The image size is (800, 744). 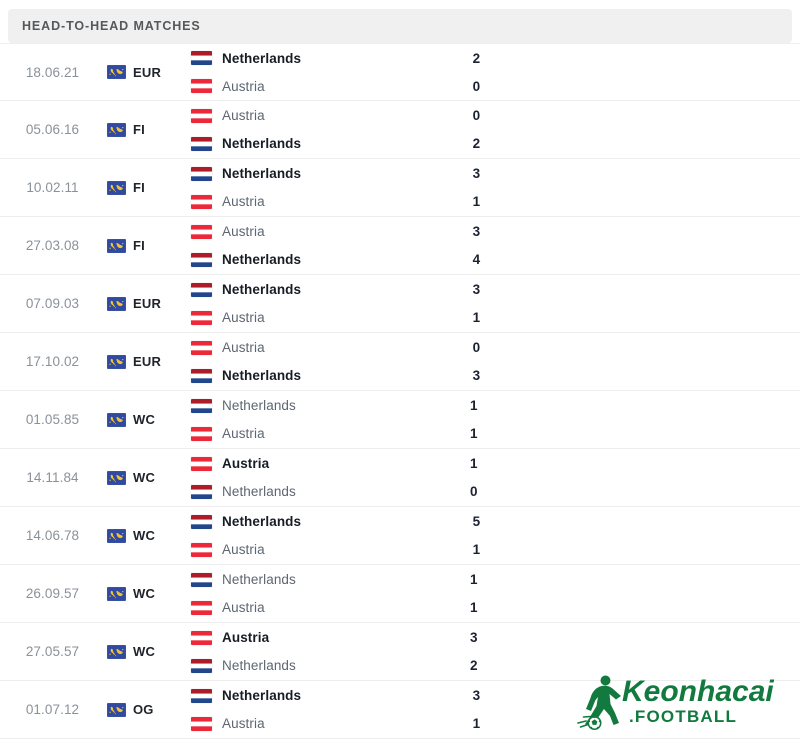 What do you see at coordinates (52, 245) in the screenshot?
I see `match-date: 27.03.08` at bounding box center [52, 245].